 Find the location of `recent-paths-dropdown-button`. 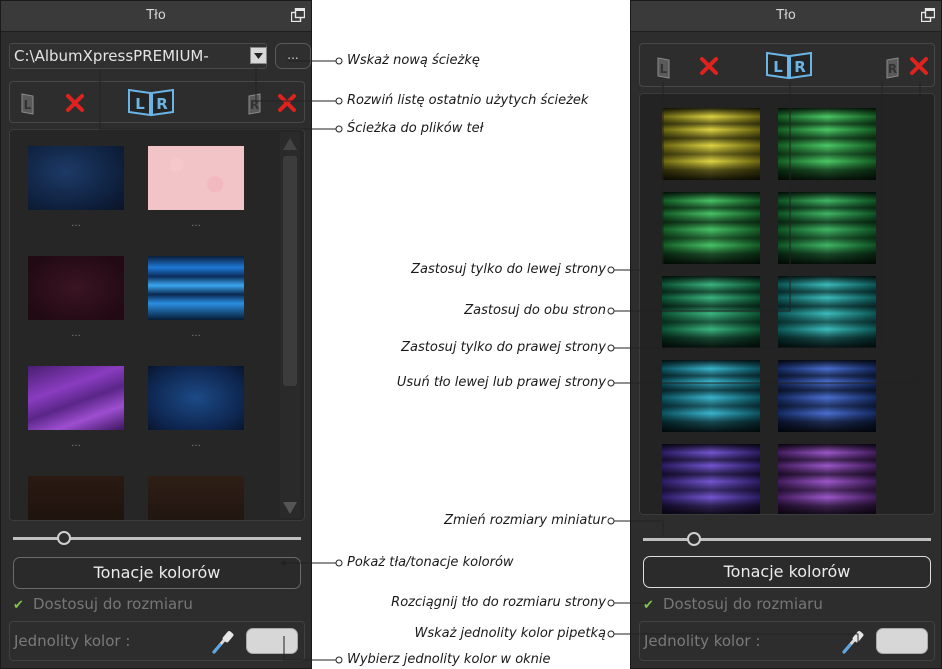

recent-paths-dropdown-button is located at coordinates (258, 55).